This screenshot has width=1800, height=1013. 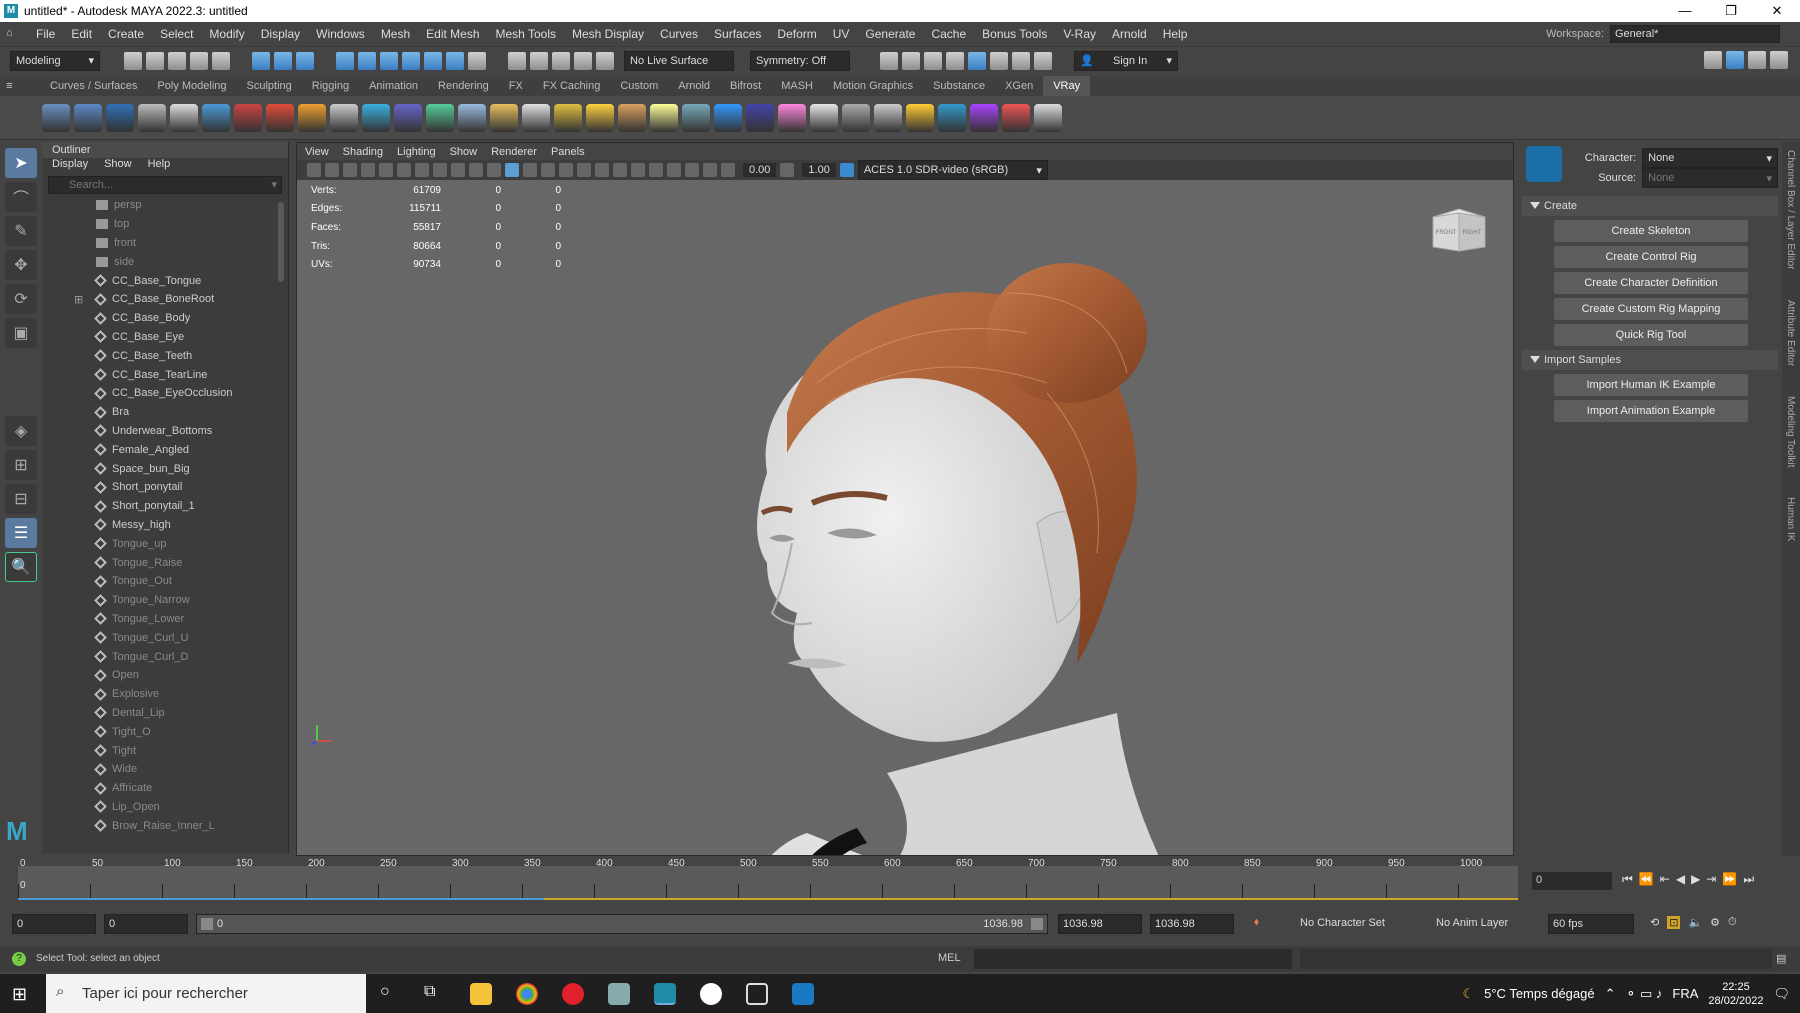 What do you see at coordinates (600, 117) in the screenshot?
I see `vray-sky-icon` at bounding box center [600, 117].